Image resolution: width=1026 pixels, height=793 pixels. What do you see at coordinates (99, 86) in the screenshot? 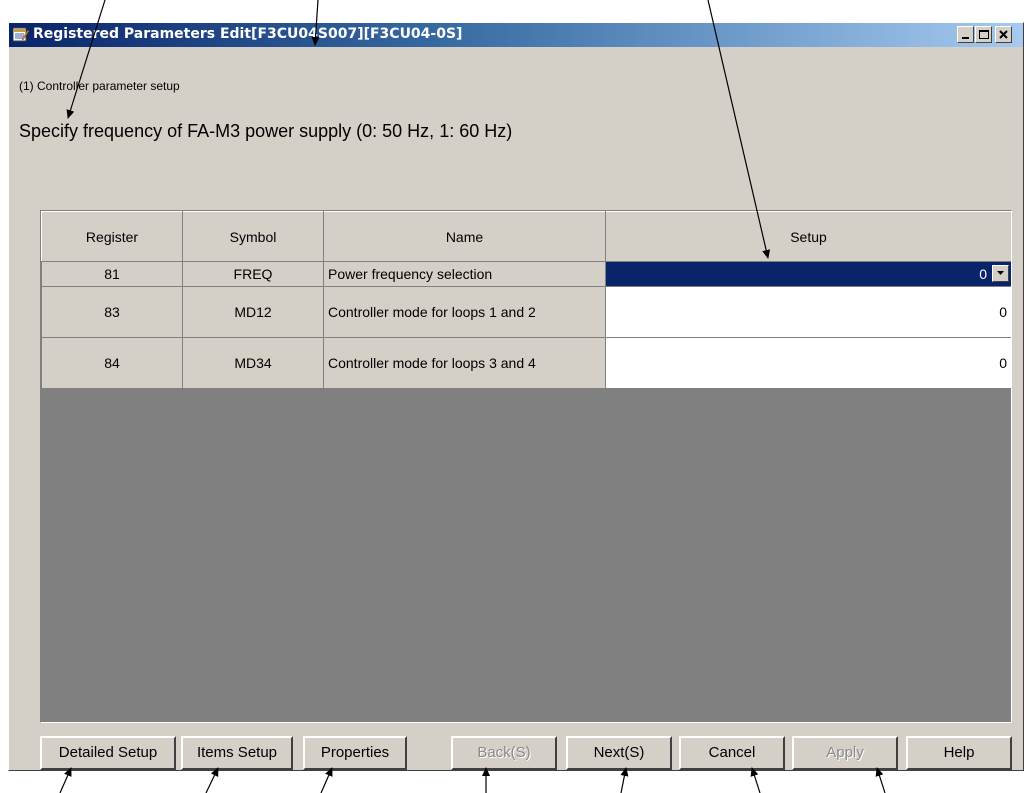
I see `section-label: (1) Controller parameter setup` at bounding box center [99, 86].